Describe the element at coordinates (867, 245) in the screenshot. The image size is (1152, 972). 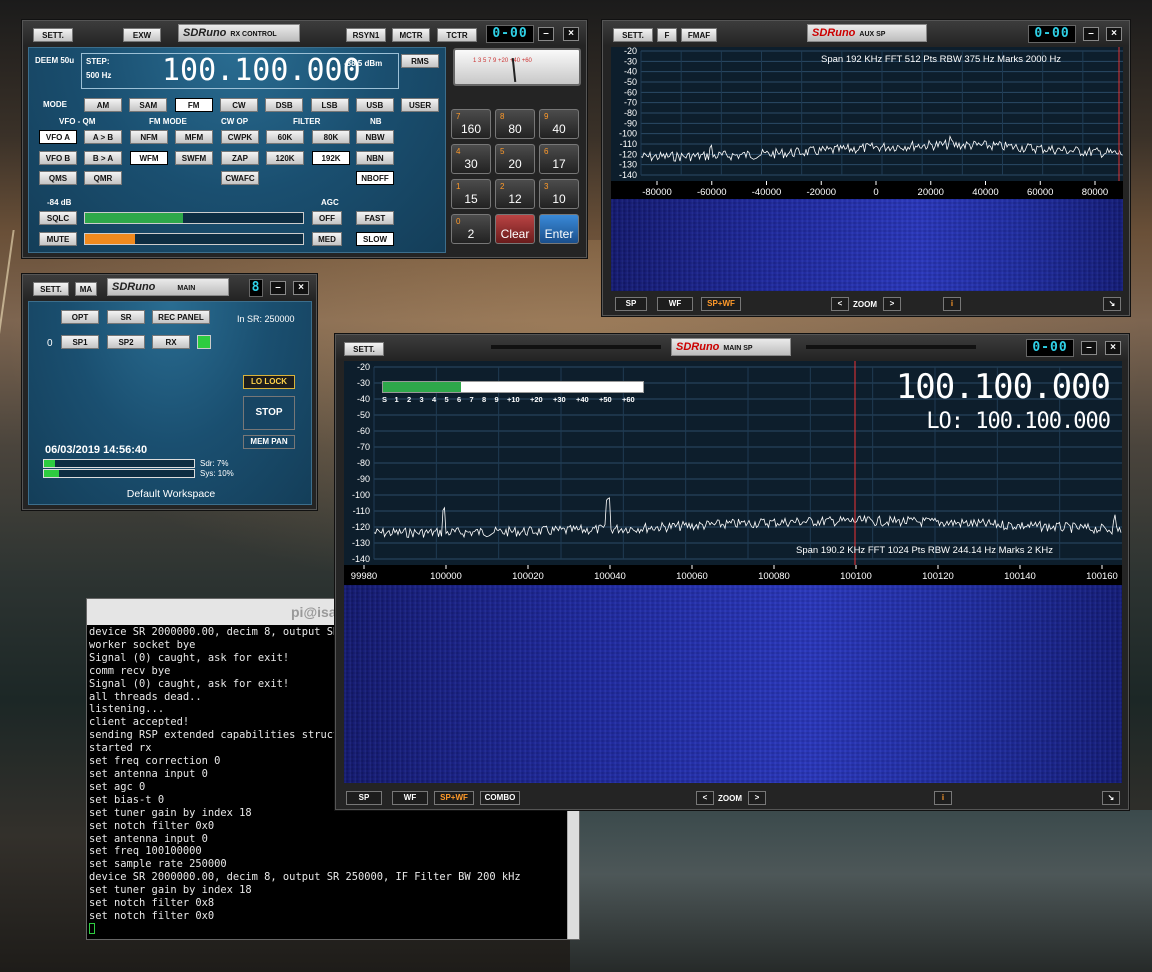
I see `aux-waterfall` at that location.